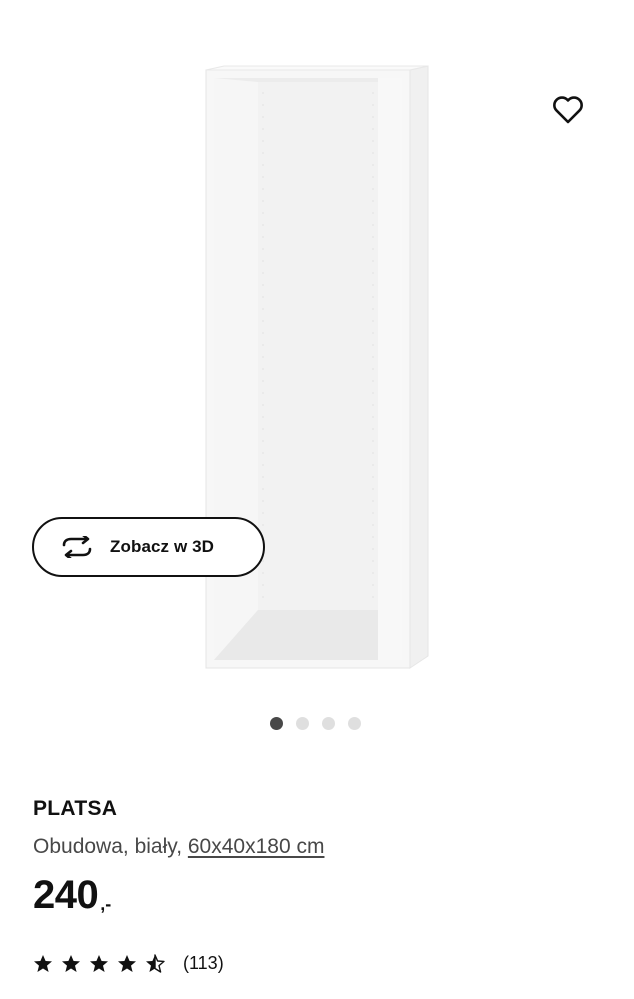 The width and height of the screenshot is (634, 999). Describe the element at coordinates (323, 895) in the screenshot. I see `product-price: 240 ,-` at that location.